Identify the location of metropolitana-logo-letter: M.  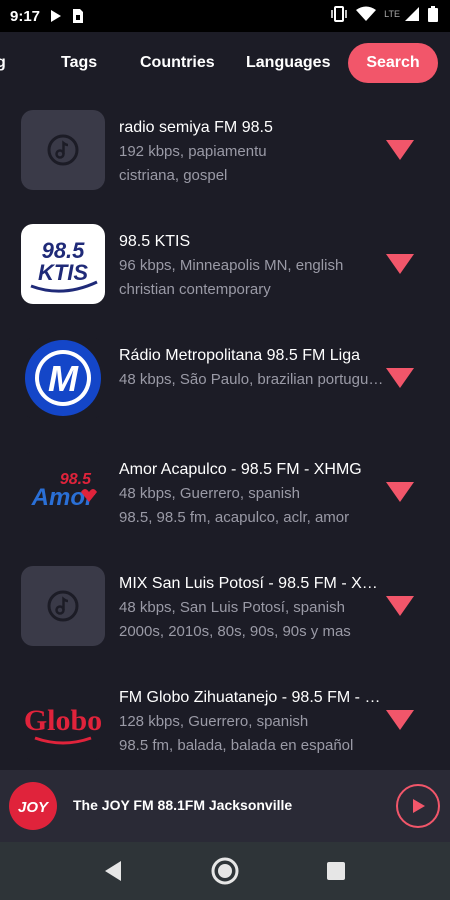
(63, 378).